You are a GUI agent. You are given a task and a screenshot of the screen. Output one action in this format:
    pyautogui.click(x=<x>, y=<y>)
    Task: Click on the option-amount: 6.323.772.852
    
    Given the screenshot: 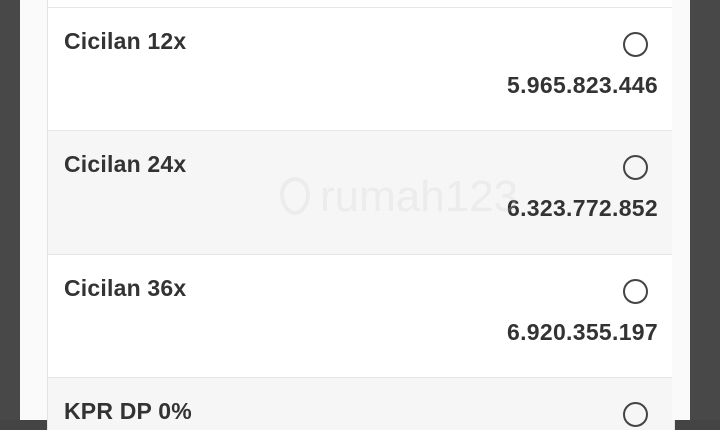 What is the action you would take?
    pyautogui.click(x=582, y=208)
    